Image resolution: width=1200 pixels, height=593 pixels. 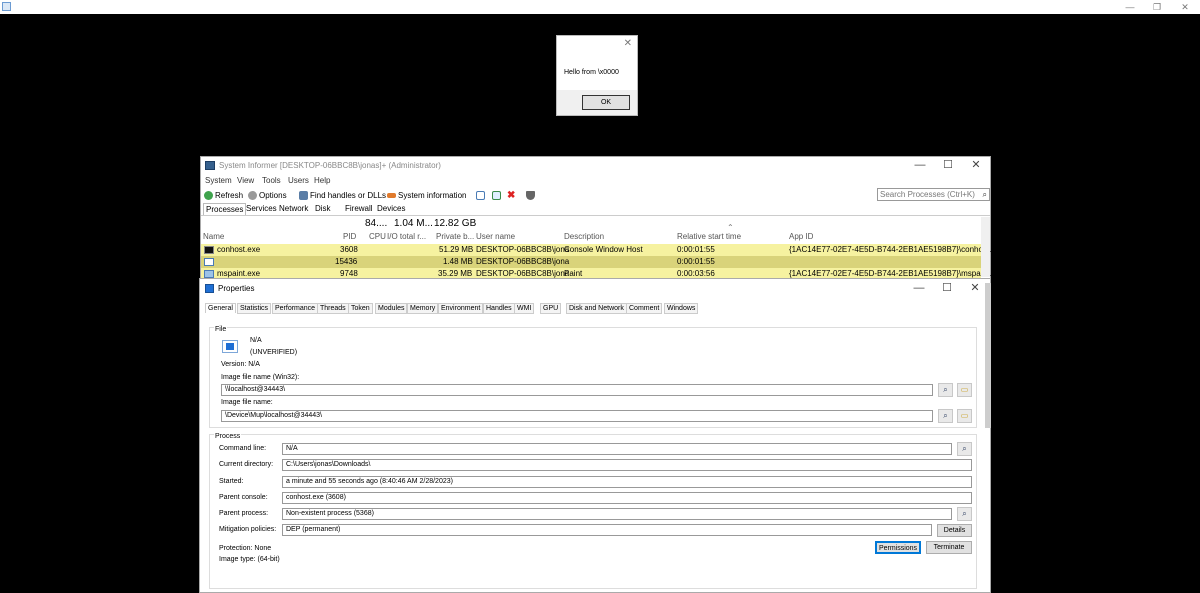 I want to click on parent-process-field: Non-existent process (5368), so click(x=617, y=514).